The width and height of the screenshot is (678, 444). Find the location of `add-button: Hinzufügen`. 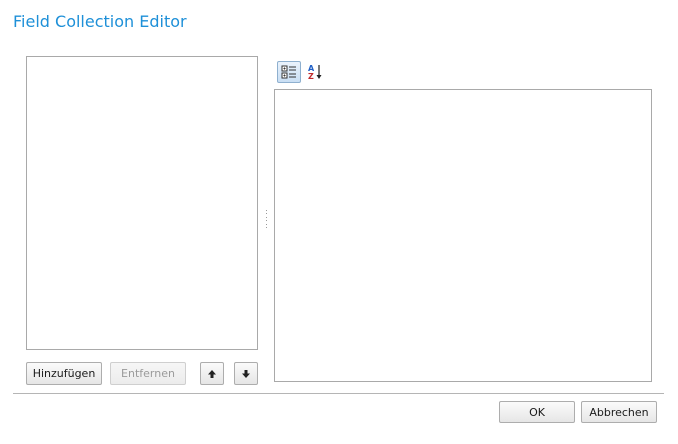

add-button: Hinzufügen is located at coordinates (64, 373).